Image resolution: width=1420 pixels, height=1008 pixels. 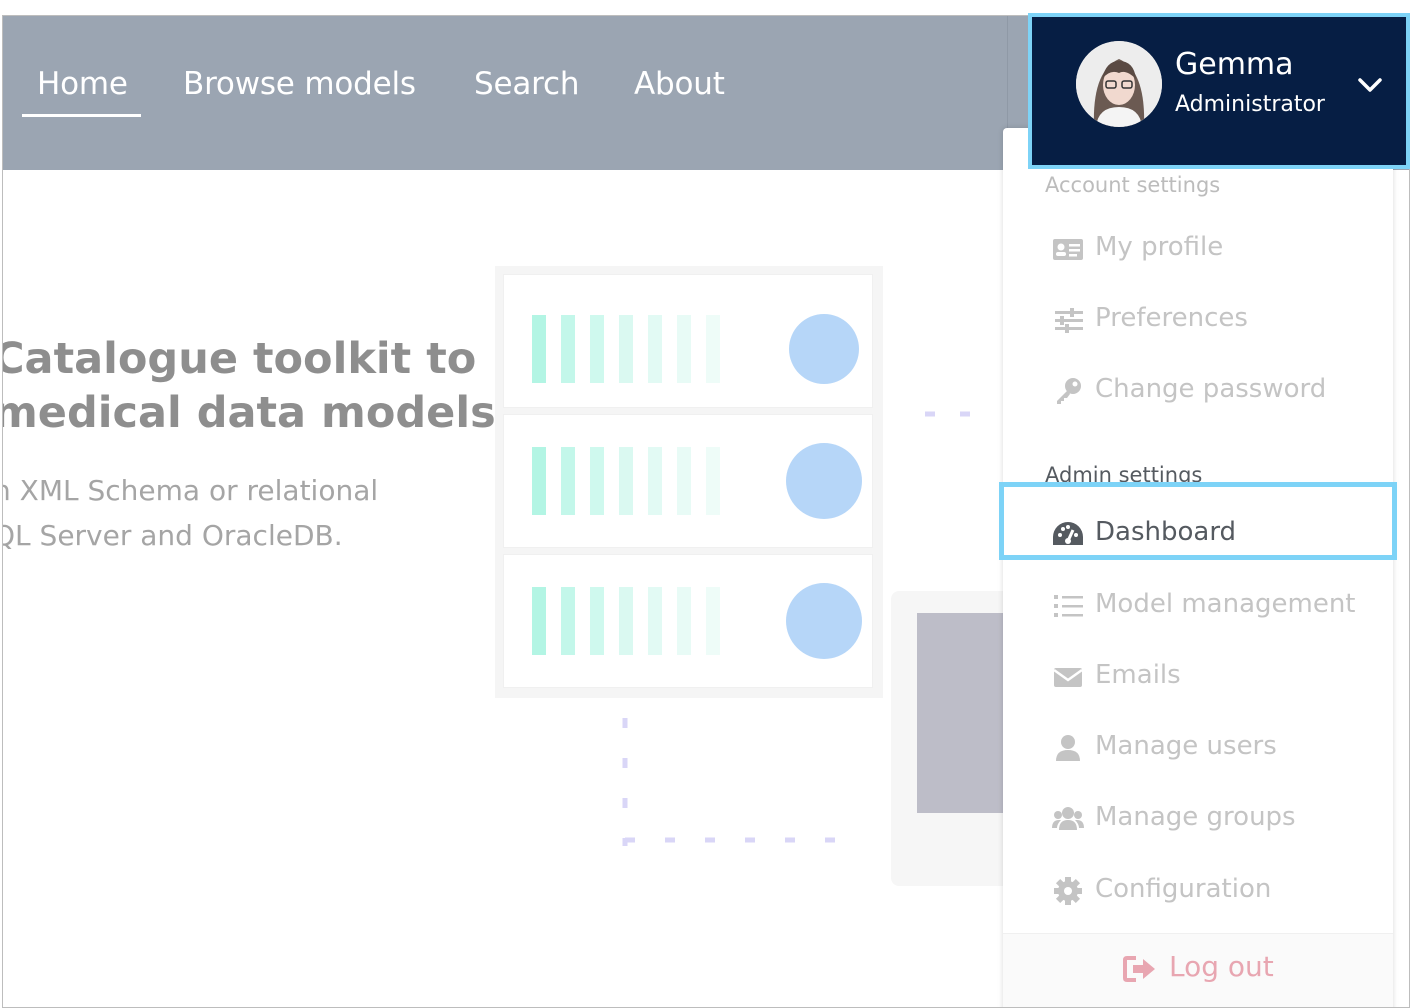 What do you see at coordinates (1166, 532) in the screenshot?
I see `menu-item-label: Dashboard` at bounding box center [1166, 532].